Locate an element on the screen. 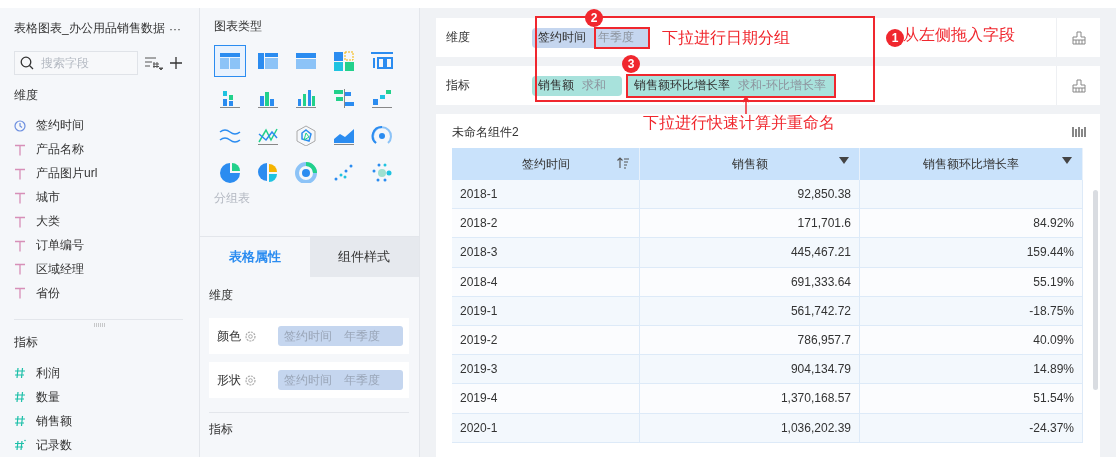  pill-aggregation: 年季度 is located at coordinates (622, 37).